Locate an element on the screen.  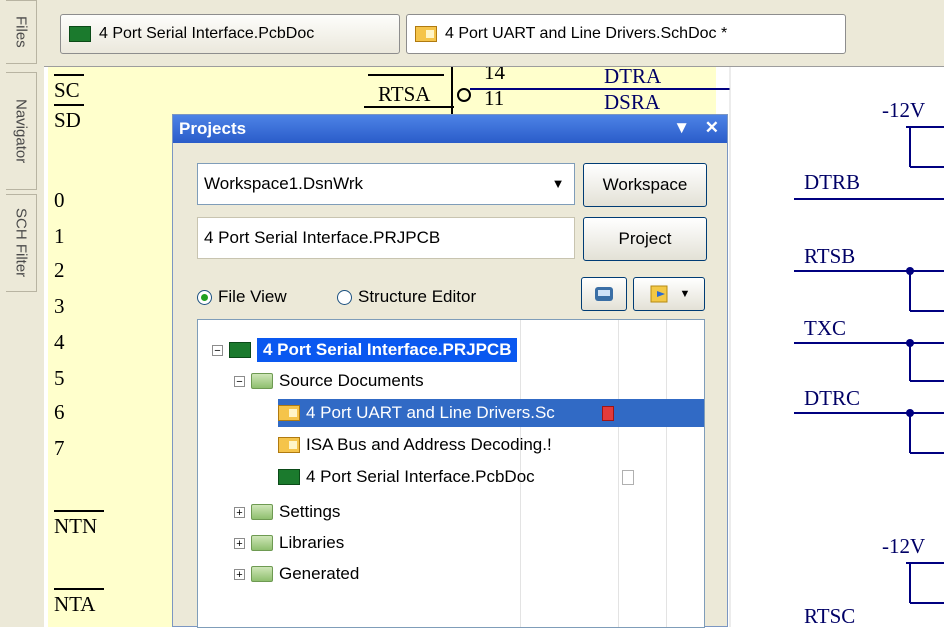
tree-document-item: 4 Port UART and Line Drivers.Sc is located at coordinates (491, 413).